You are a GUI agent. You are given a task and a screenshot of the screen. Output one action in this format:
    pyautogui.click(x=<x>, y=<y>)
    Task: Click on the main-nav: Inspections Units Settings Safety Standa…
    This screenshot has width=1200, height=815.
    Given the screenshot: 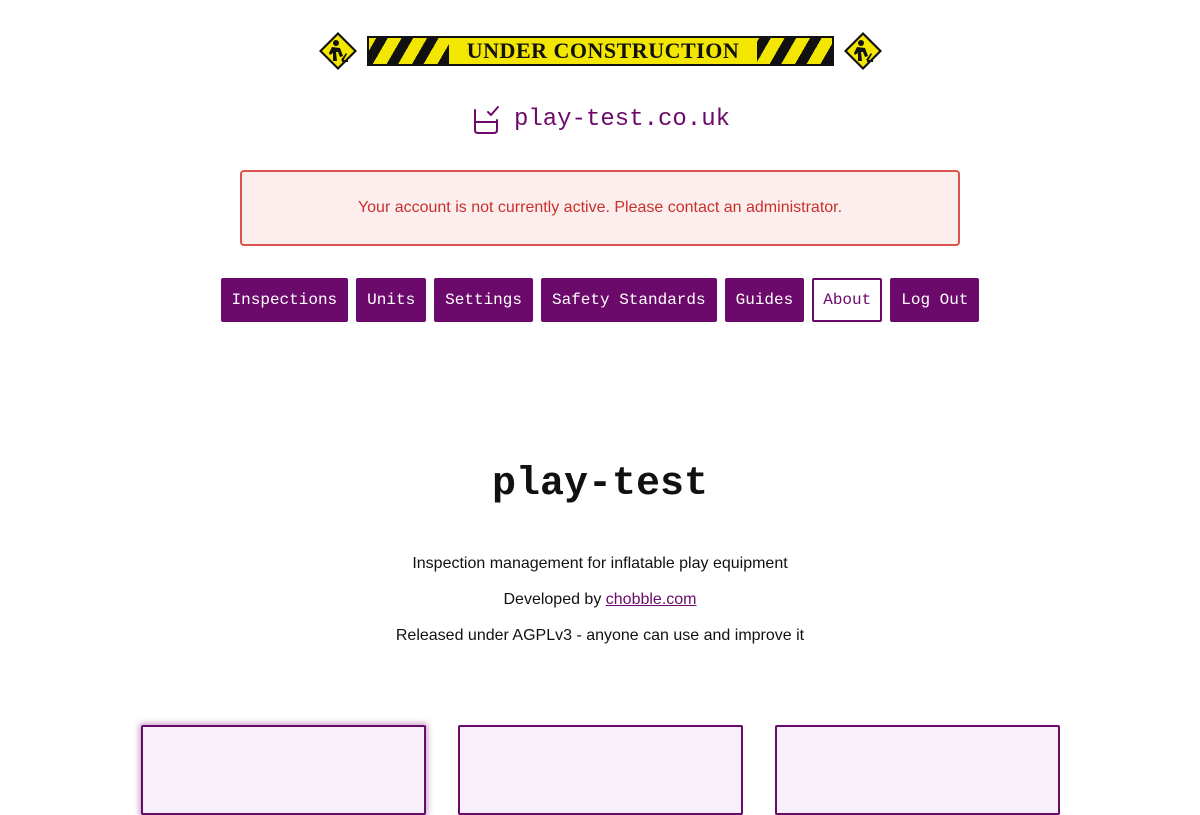 What is the action you would take?
    pyautogui.click(x=600, y=300)
    